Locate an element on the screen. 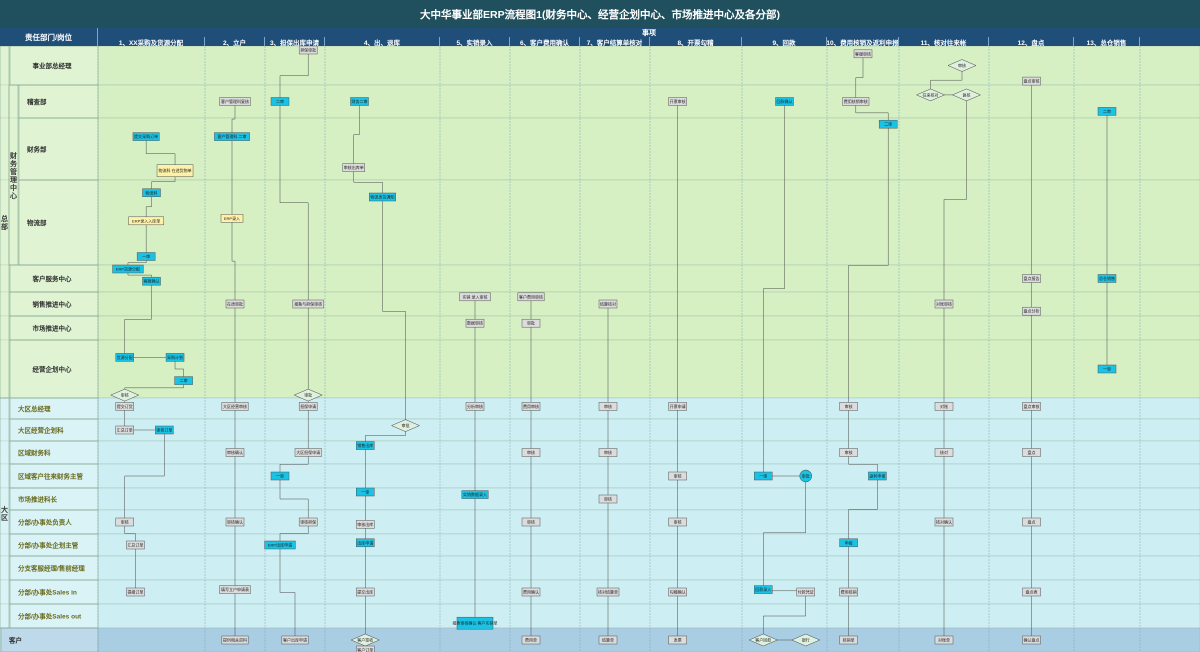  node-label: 客户管理科复核 is located at coordinates (235, 101).